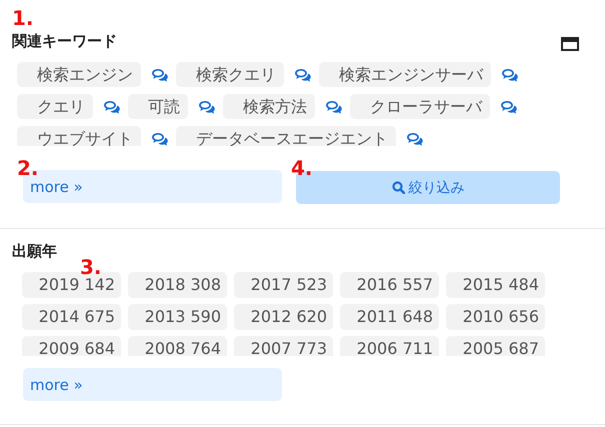  Describe the element at coordinates (495, 346) in the screenshot. I see `year-tag: 2005 687` at that location.